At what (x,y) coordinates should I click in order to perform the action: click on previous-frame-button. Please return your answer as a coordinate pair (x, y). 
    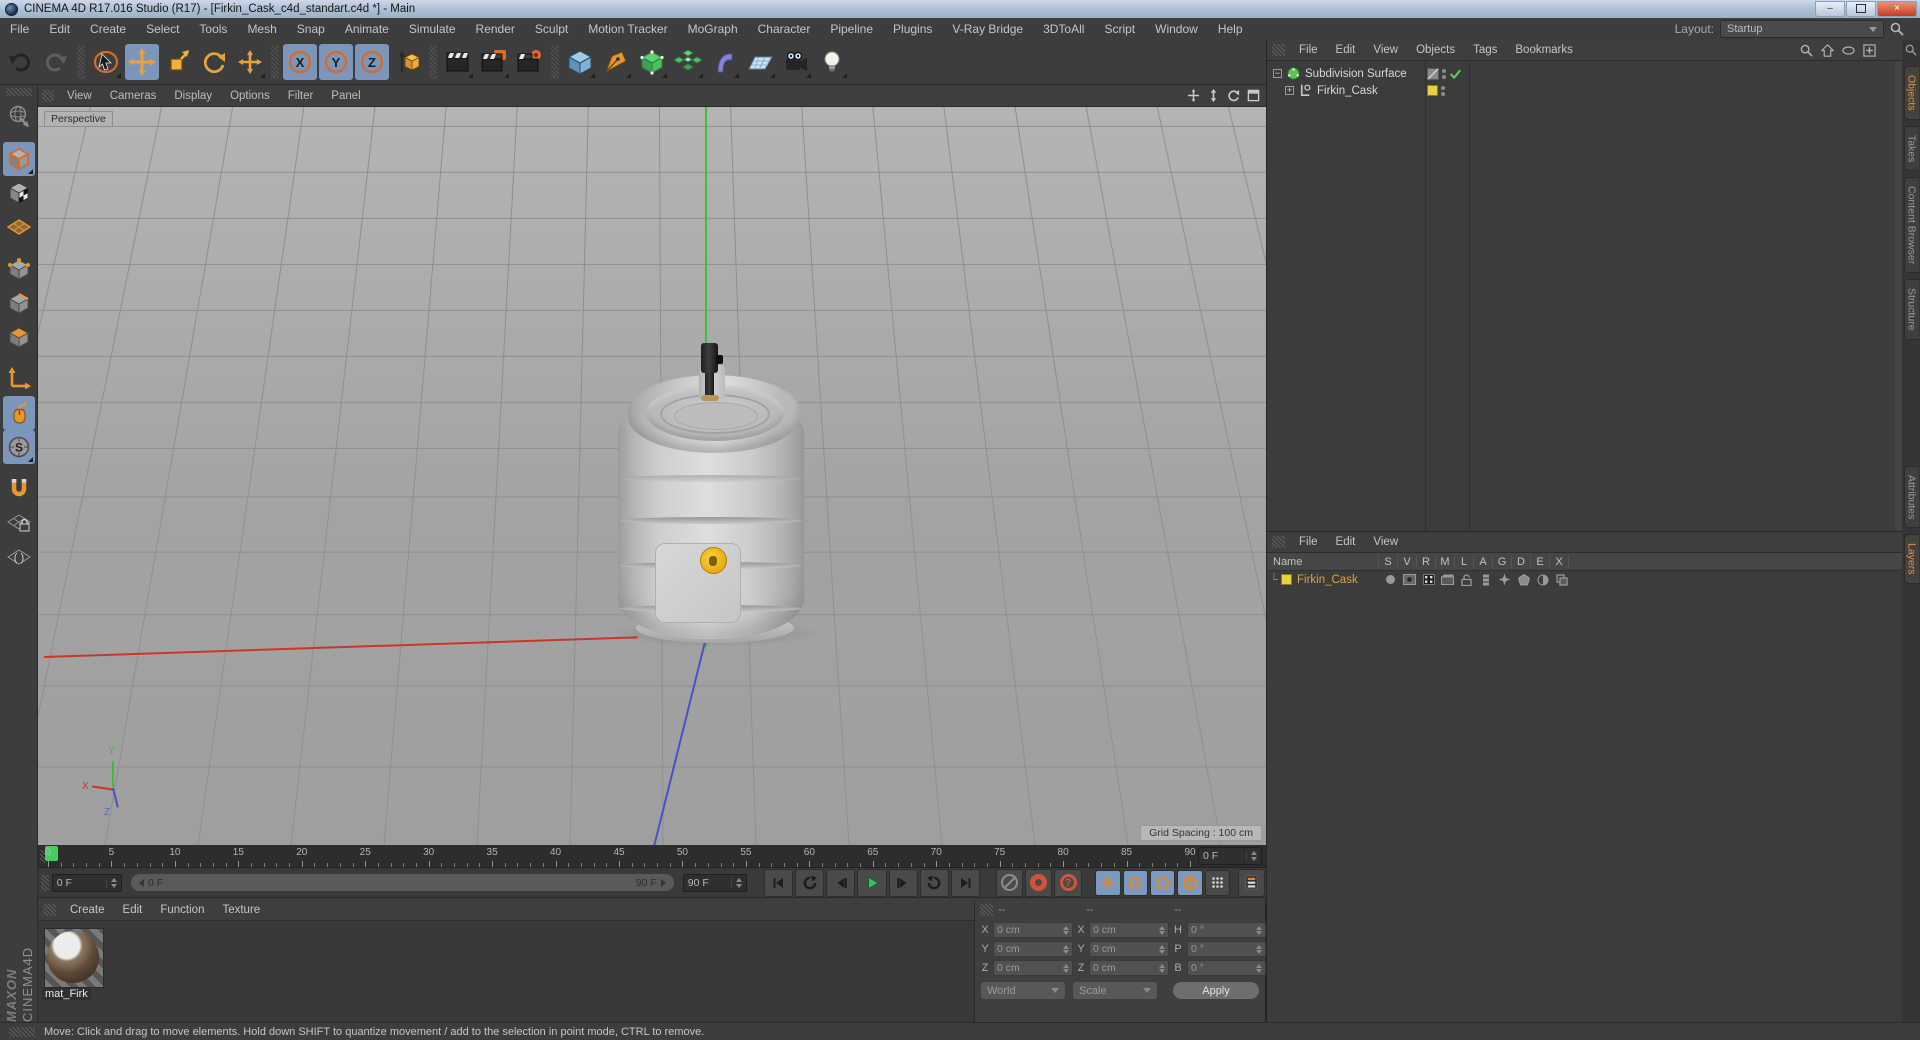
    Looking at the image, I should click on (841, 882).